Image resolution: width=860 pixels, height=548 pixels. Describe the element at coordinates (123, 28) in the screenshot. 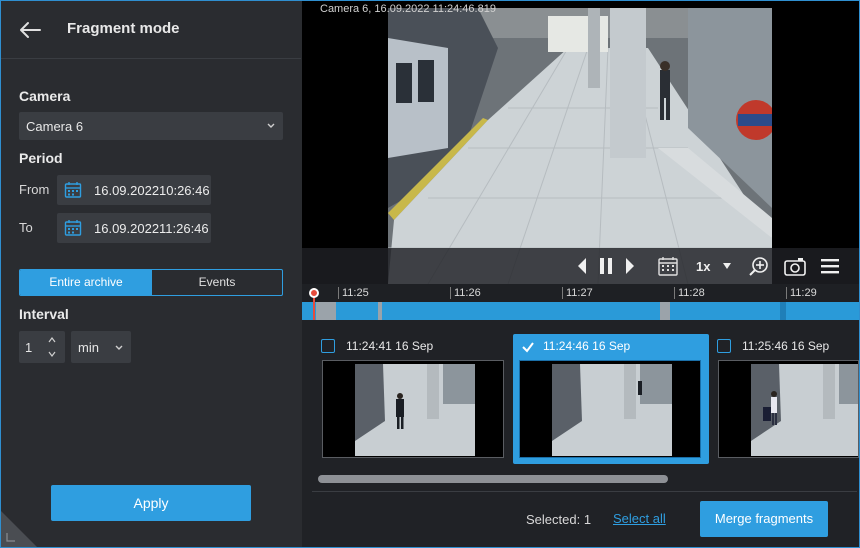

I see `page-title: Fragment mode` at that location.